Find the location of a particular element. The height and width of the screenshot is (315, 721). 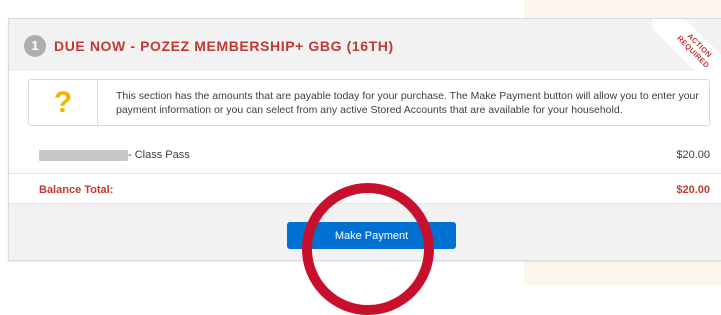

line-item-label: - Class Pass is located at coordinates (159, 155).